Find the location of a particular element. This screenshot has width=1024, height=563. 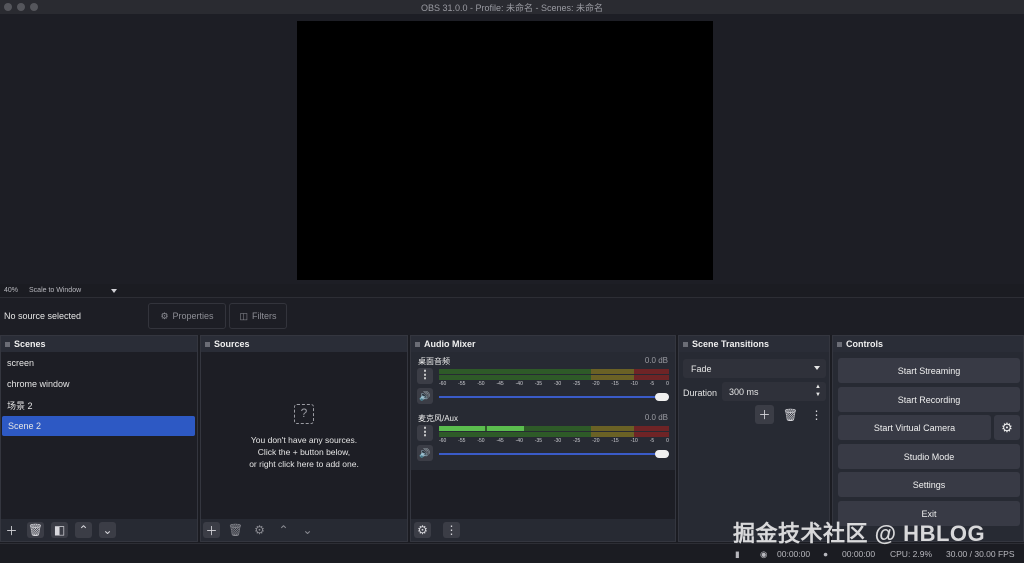

add-transition-button: ＋ is located at coordinates (764, 414).